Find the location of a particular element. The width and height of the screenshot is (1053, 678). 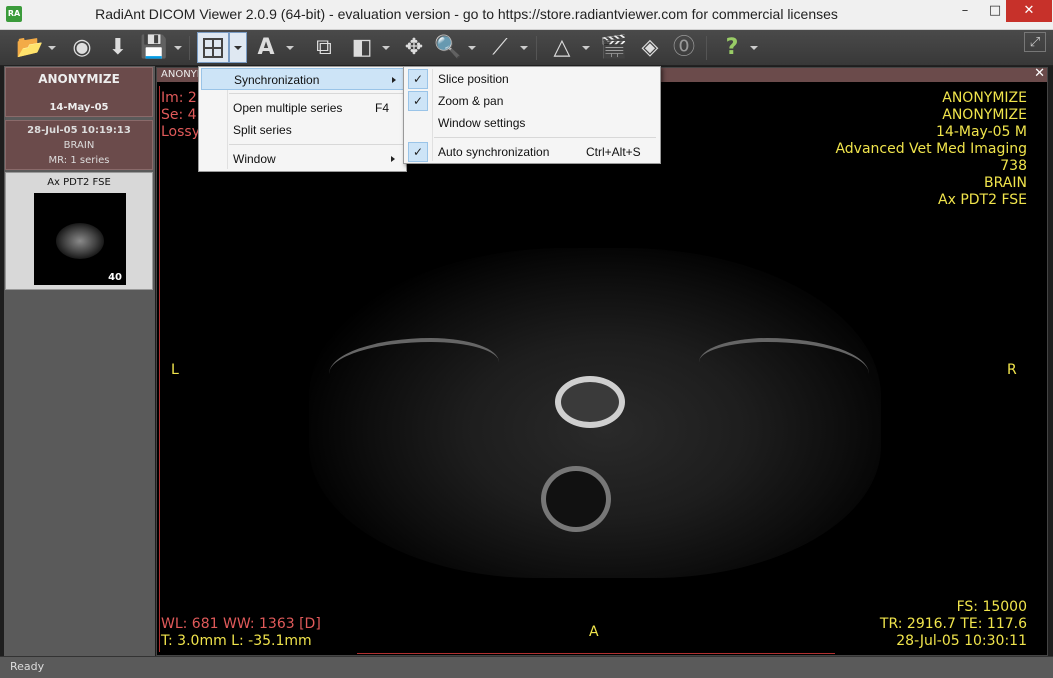

menu-item-label: Auto synchronization is located at coordinates (494, 152).